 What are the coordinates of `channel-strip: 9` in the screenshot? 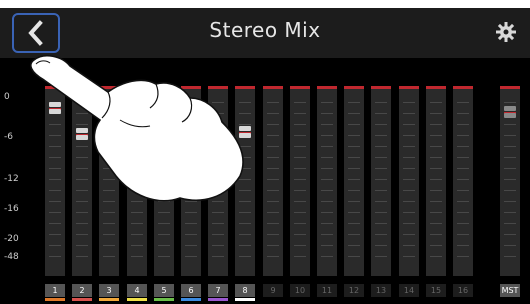 It's located at (273, 195).